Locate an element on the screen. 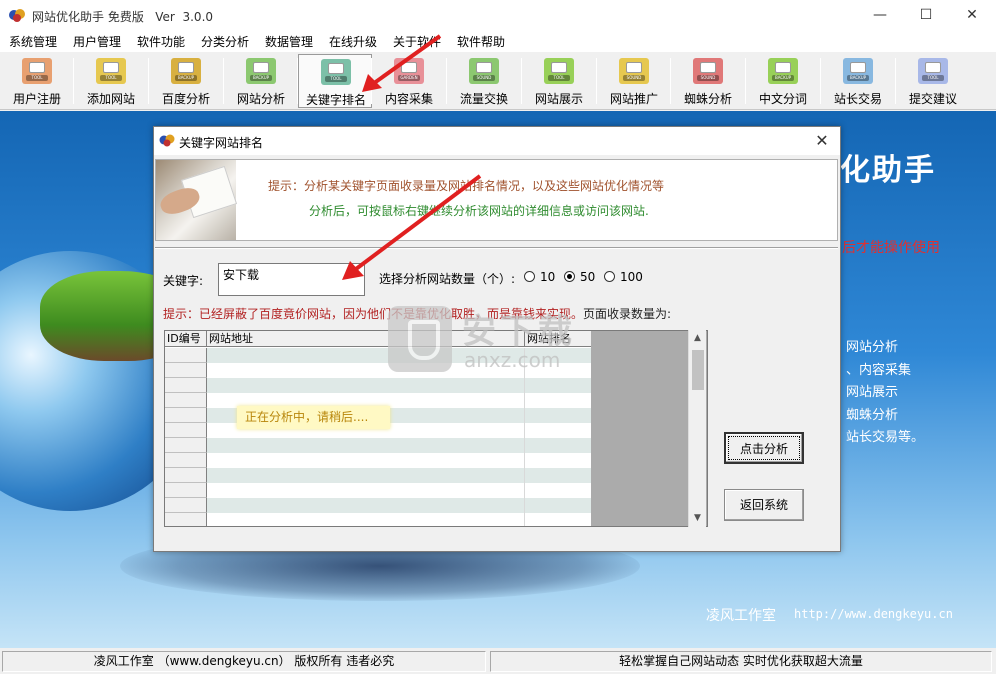  sound-icon: SOUND is located at coordinates (708, 71).